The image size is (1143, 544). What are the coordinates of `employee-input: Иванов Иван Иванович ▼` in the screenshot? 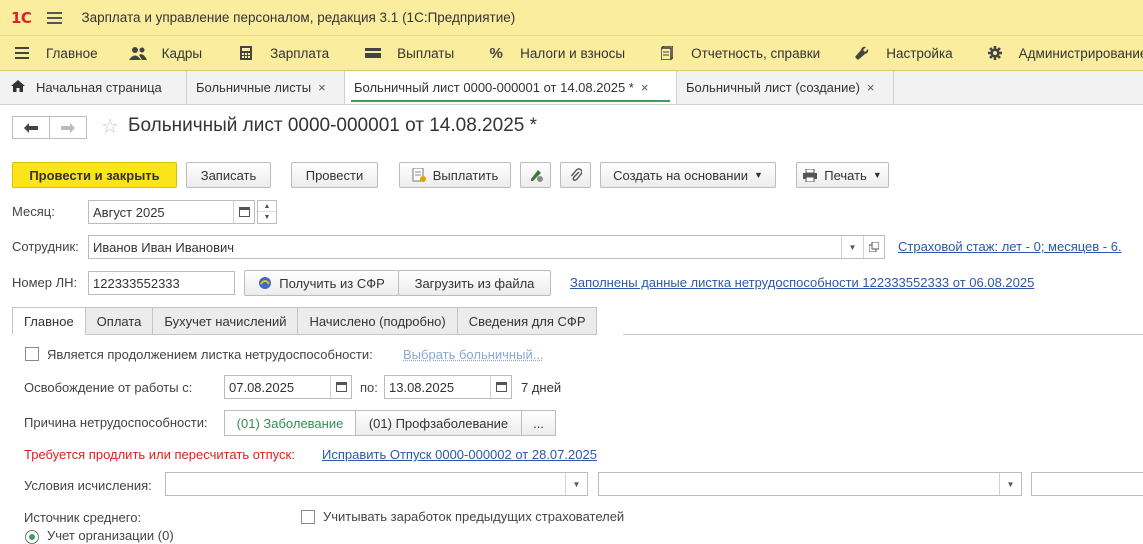 It's located at (486, 247).